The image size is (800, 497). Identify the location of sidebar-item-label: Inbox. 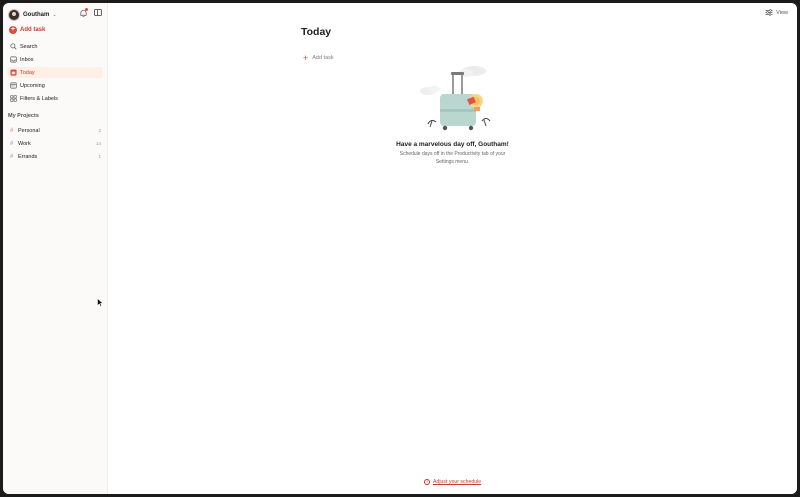
(27, 59).